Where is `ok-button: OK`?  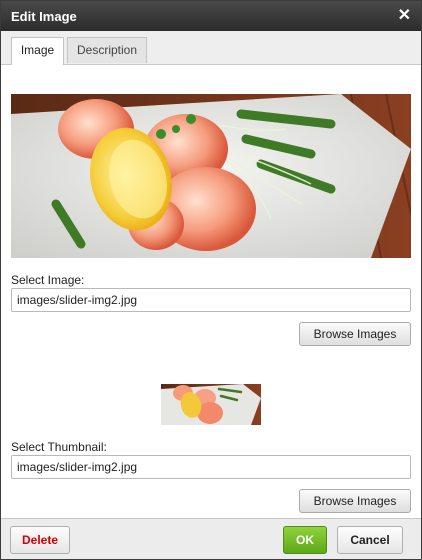
ok-button: OK is located at coordinates (305, 540).